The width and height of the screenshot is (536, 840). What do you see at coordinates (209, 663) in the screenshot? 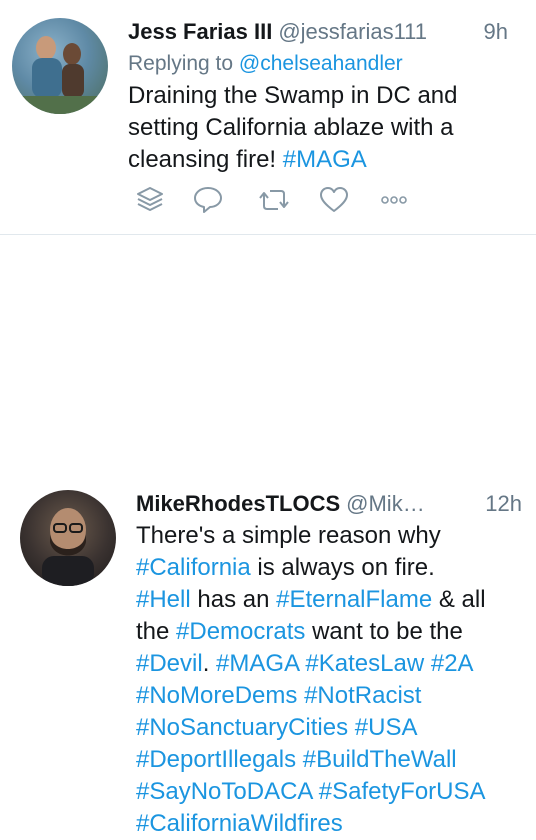
I see `tweet-text-fragment: .` at bounding box center [209, 663].